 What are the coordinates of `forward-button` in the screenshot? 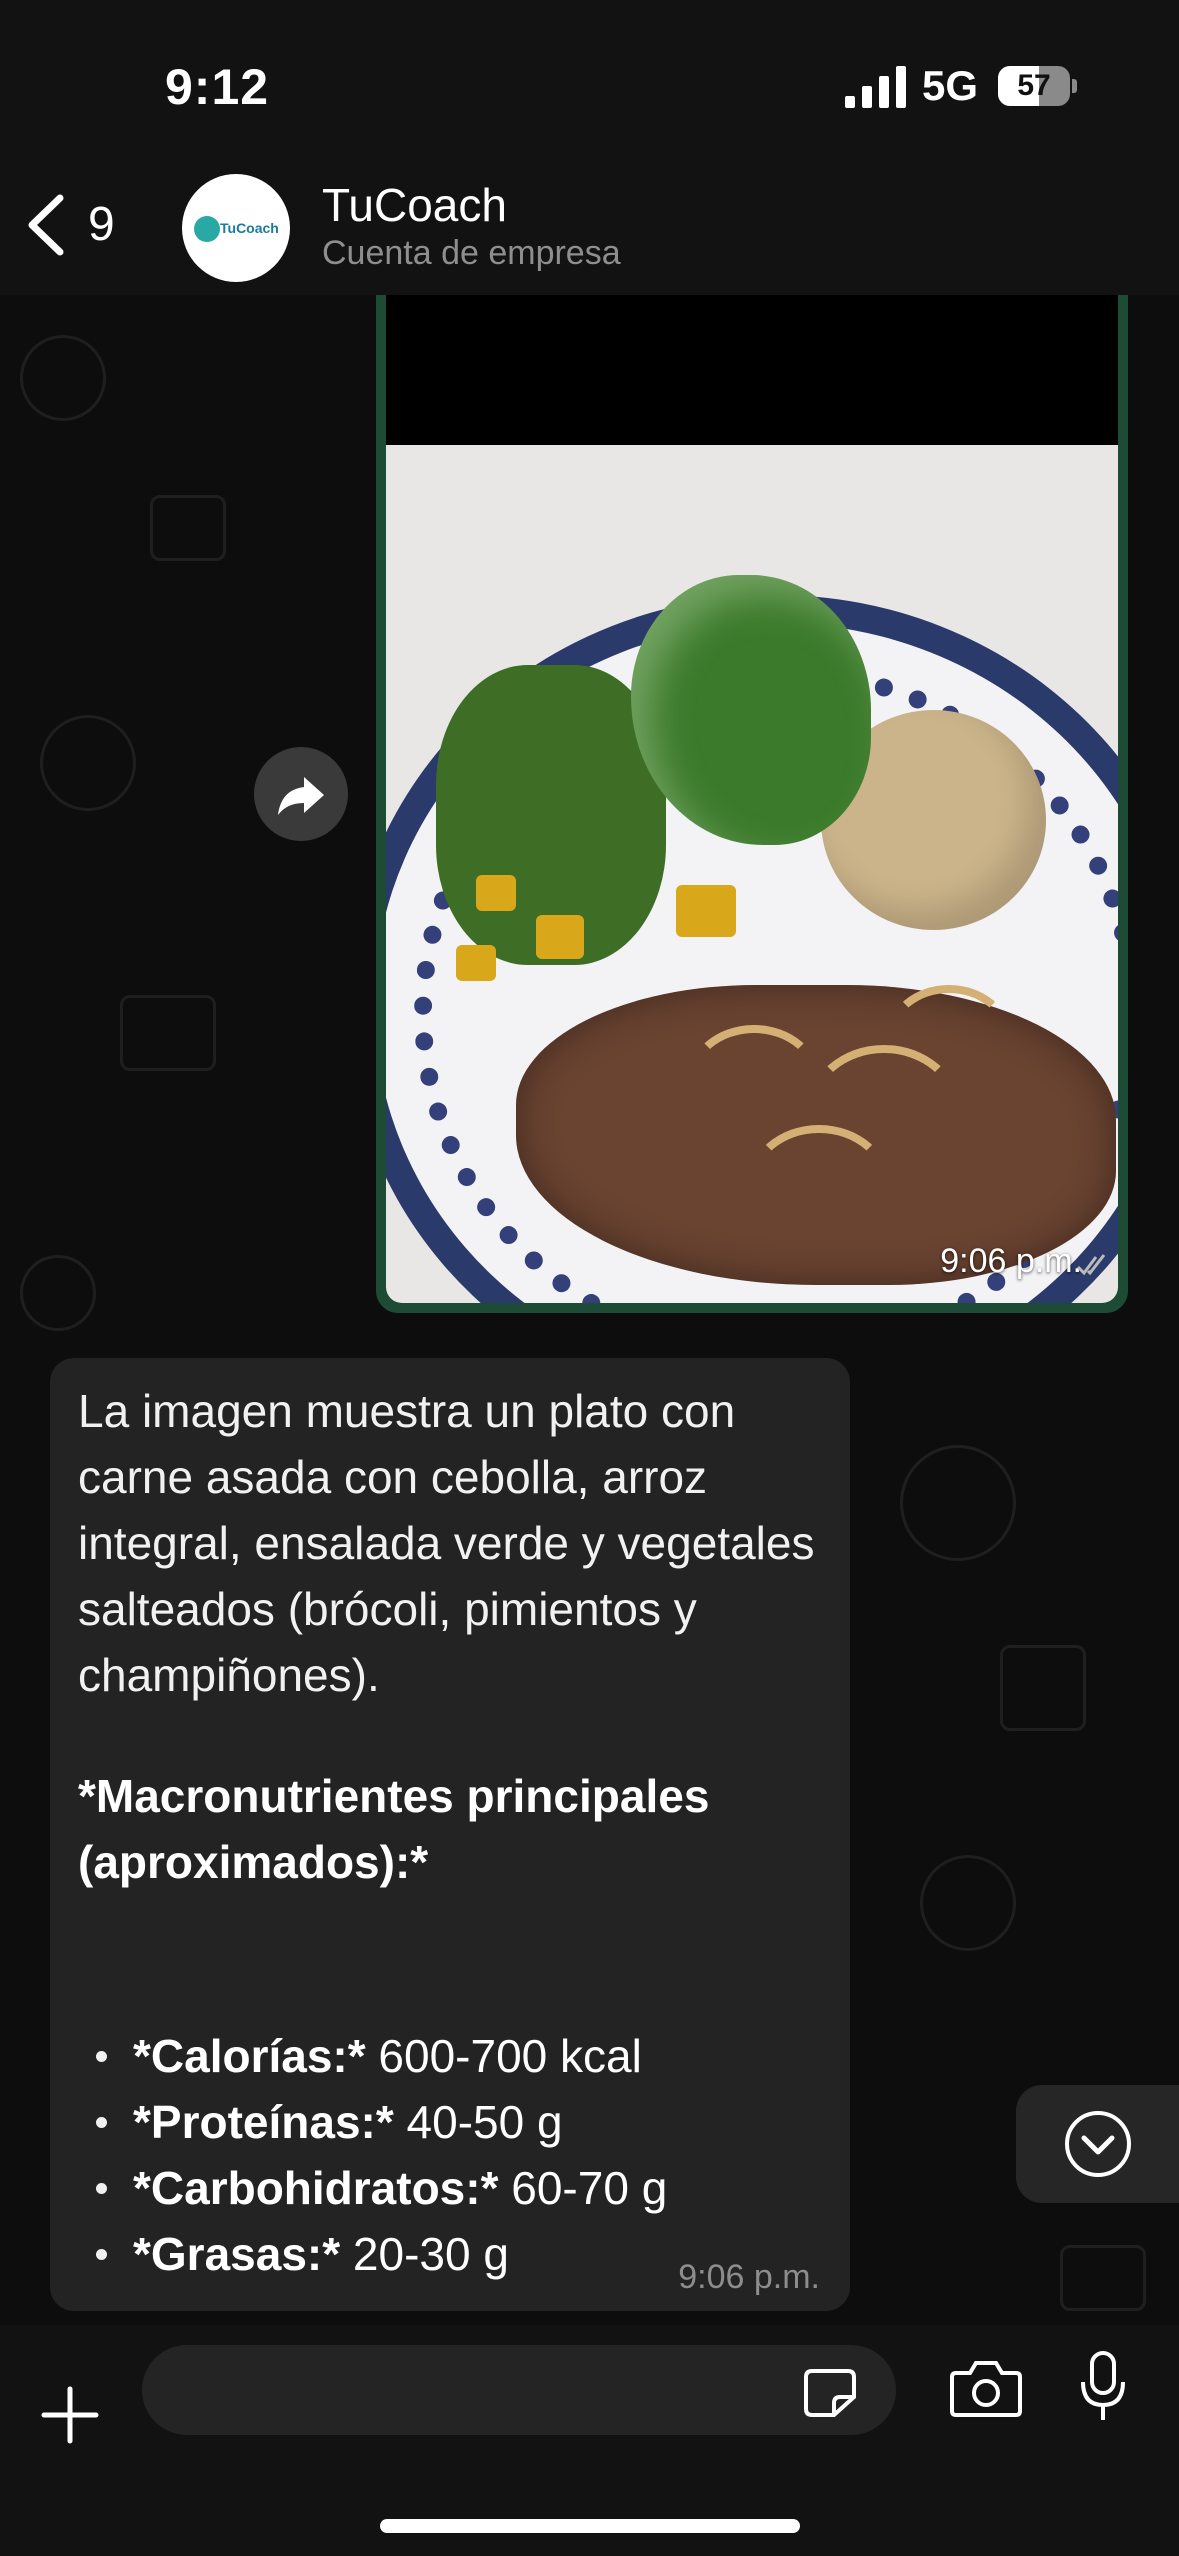 It's located at (301, 794).